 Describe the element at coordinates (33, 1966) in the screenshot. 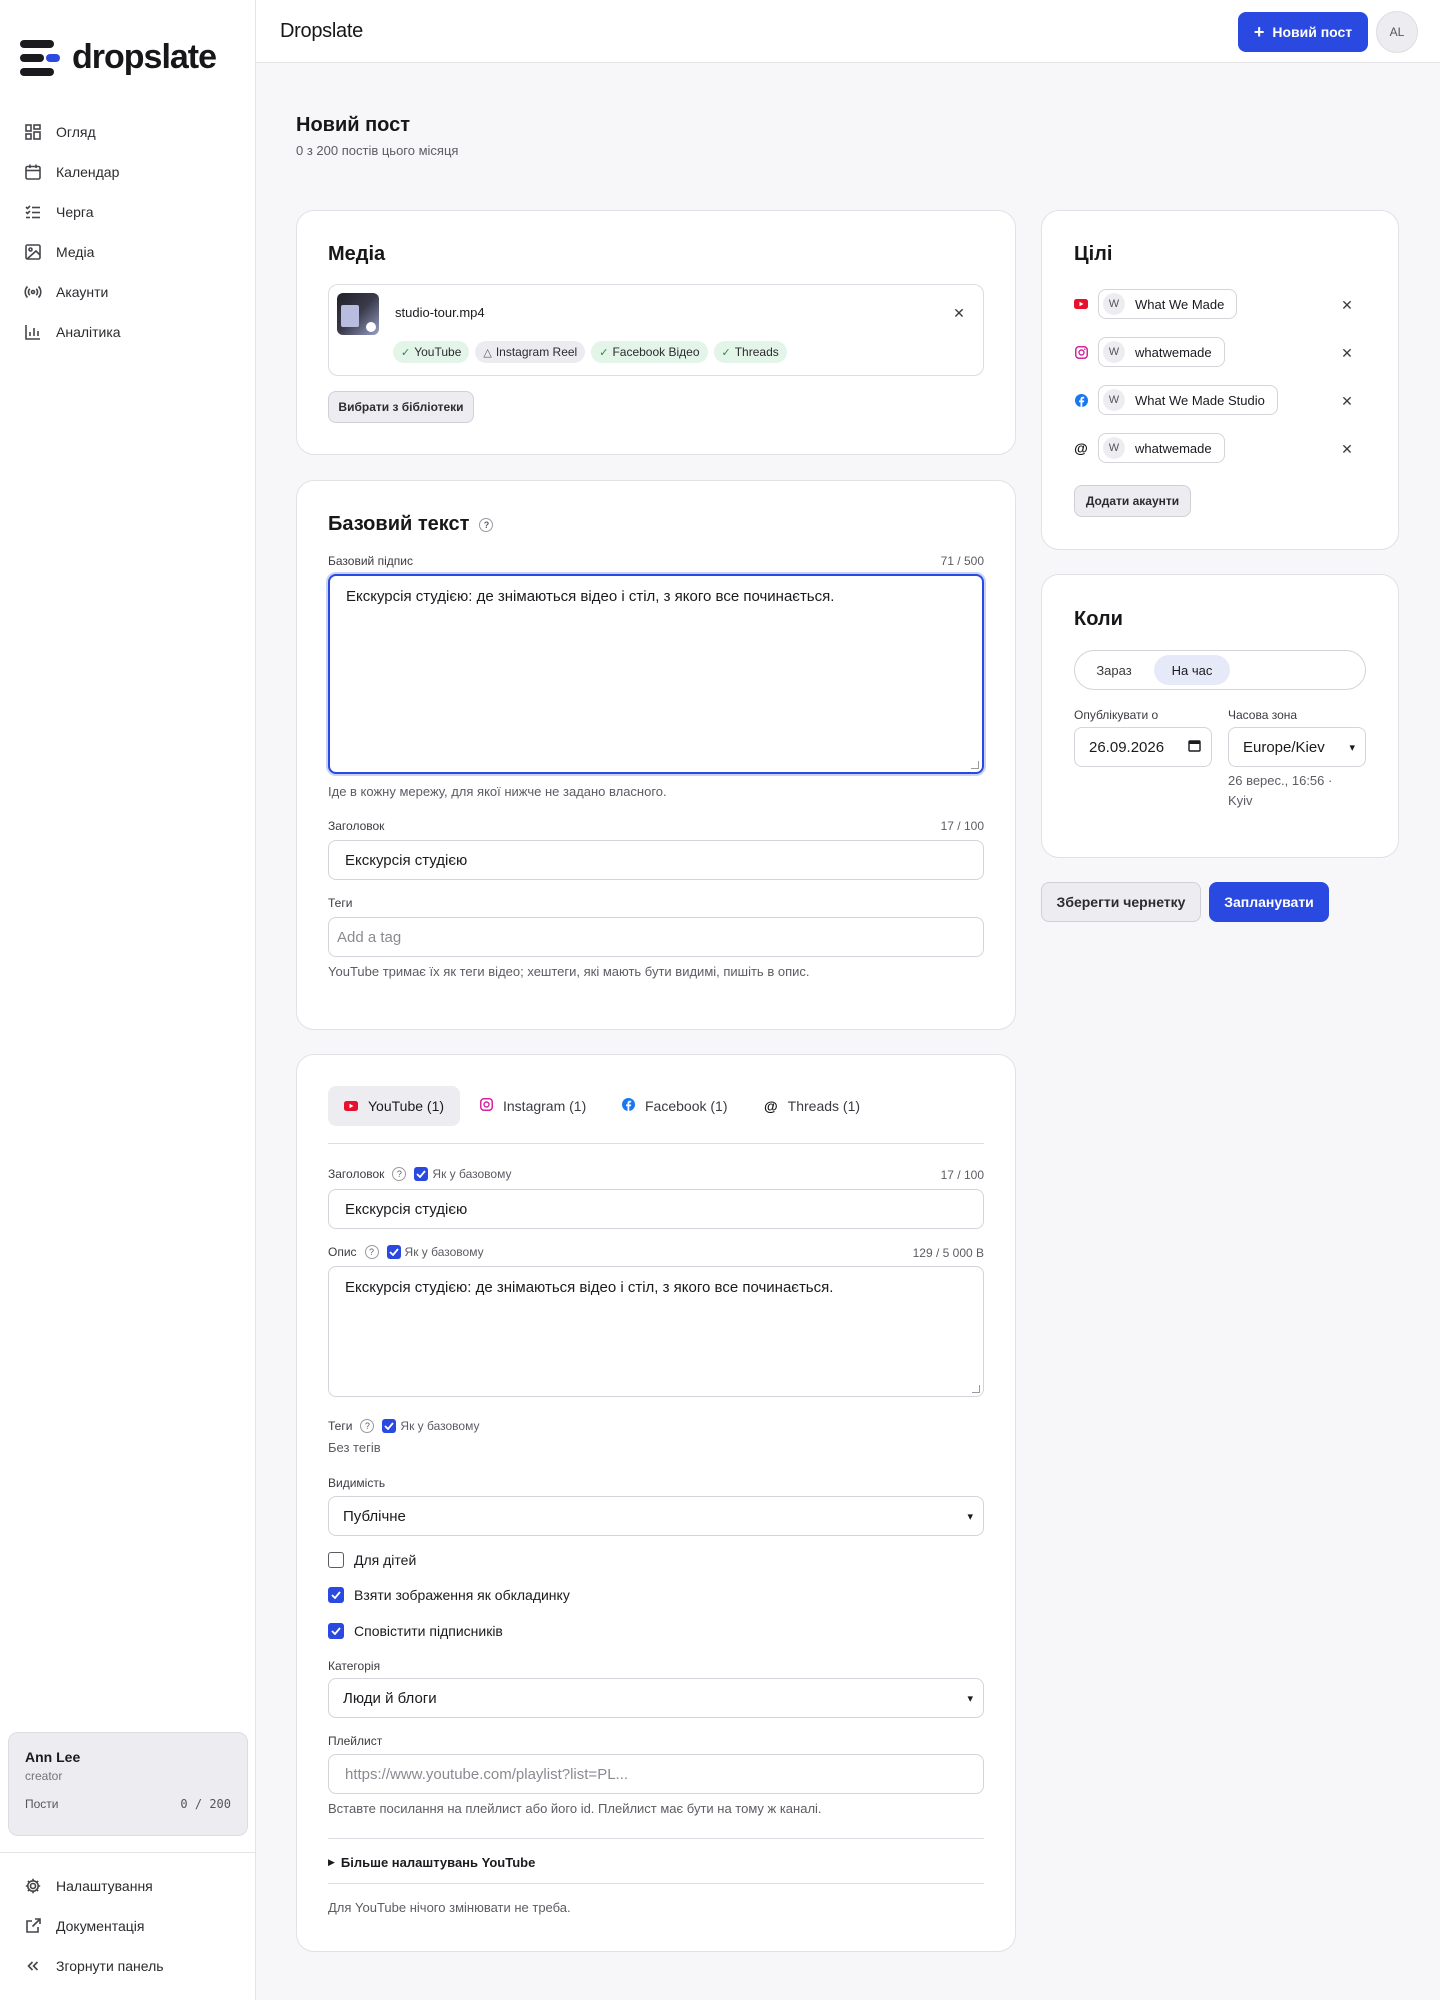

I see `chevrons-left-icon` at that location.